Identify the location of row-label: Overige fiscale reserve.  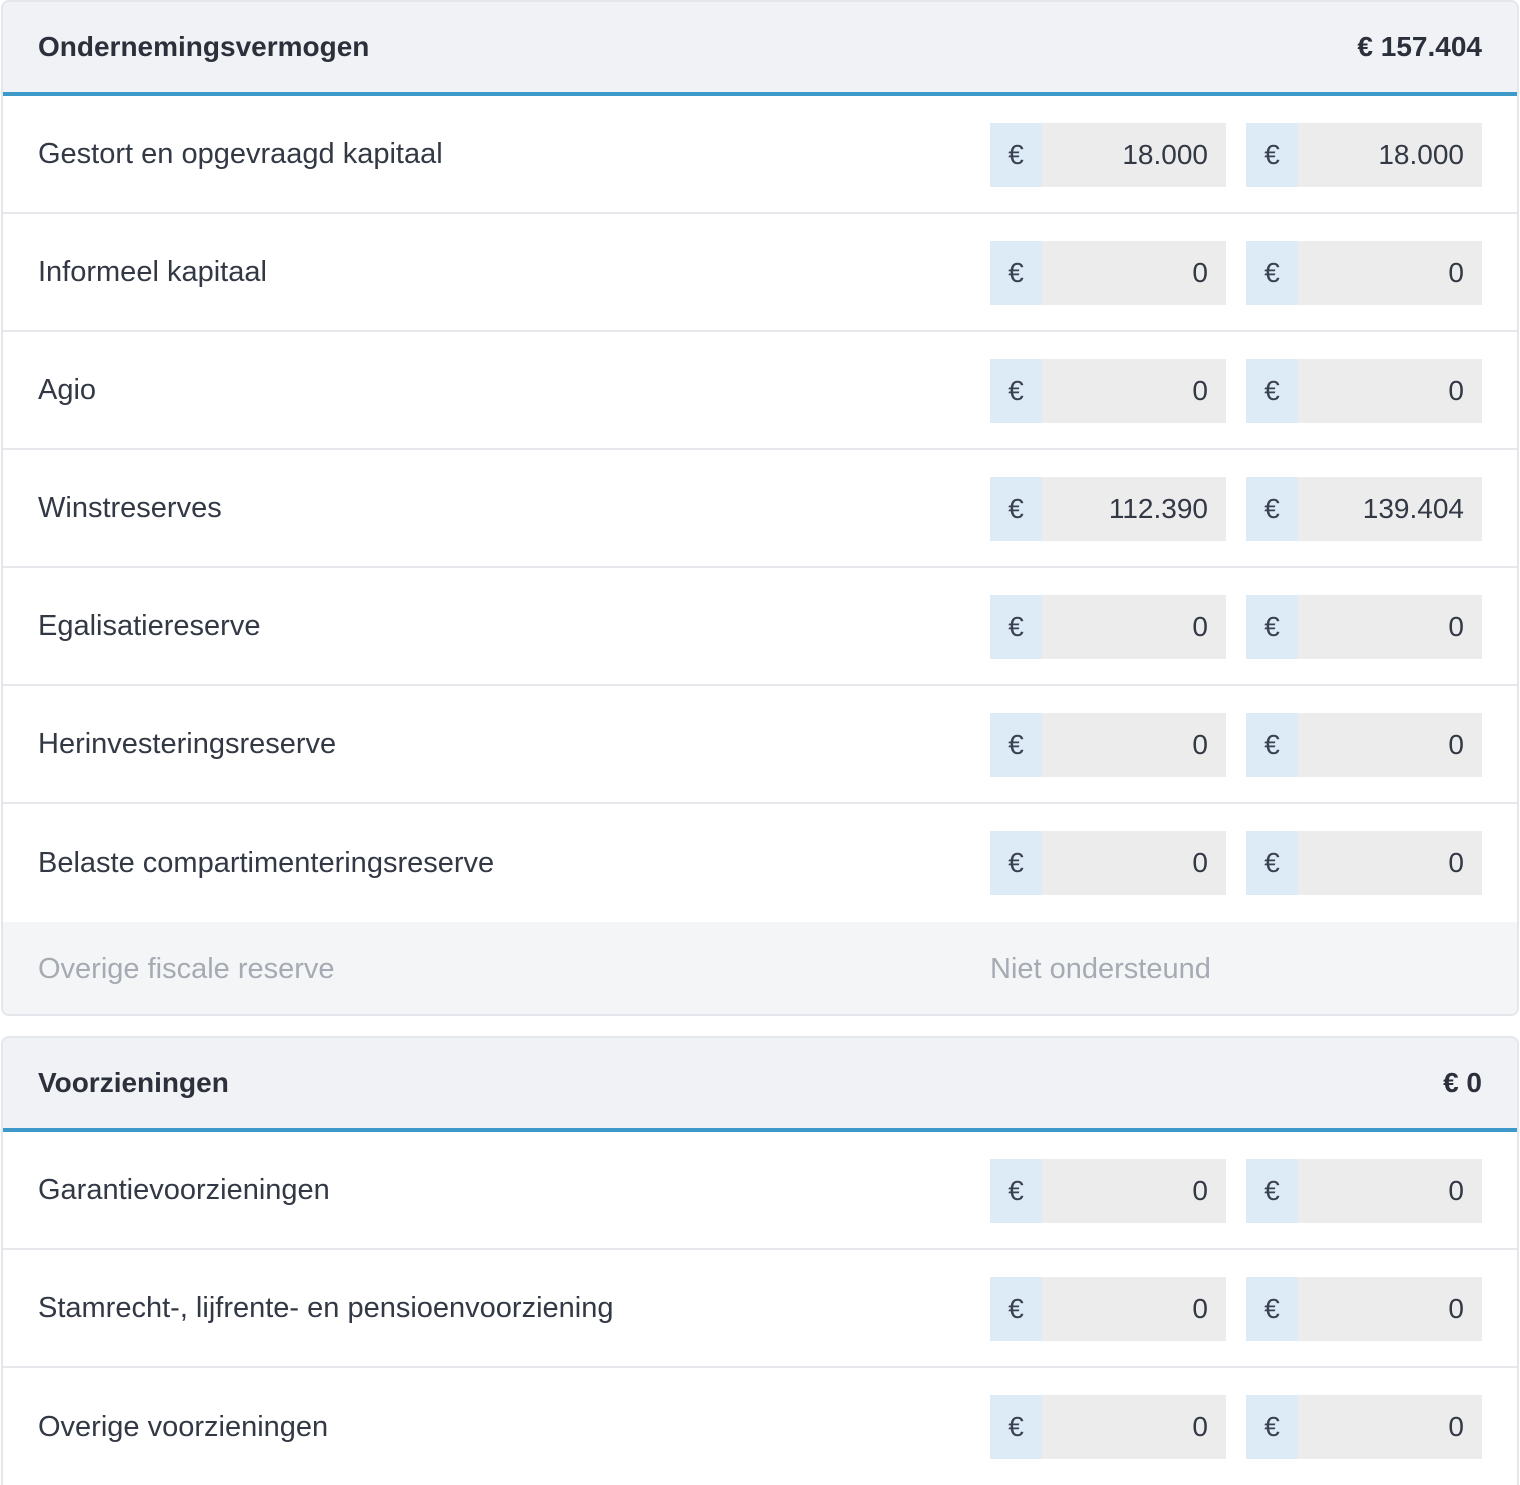
(186, 968).